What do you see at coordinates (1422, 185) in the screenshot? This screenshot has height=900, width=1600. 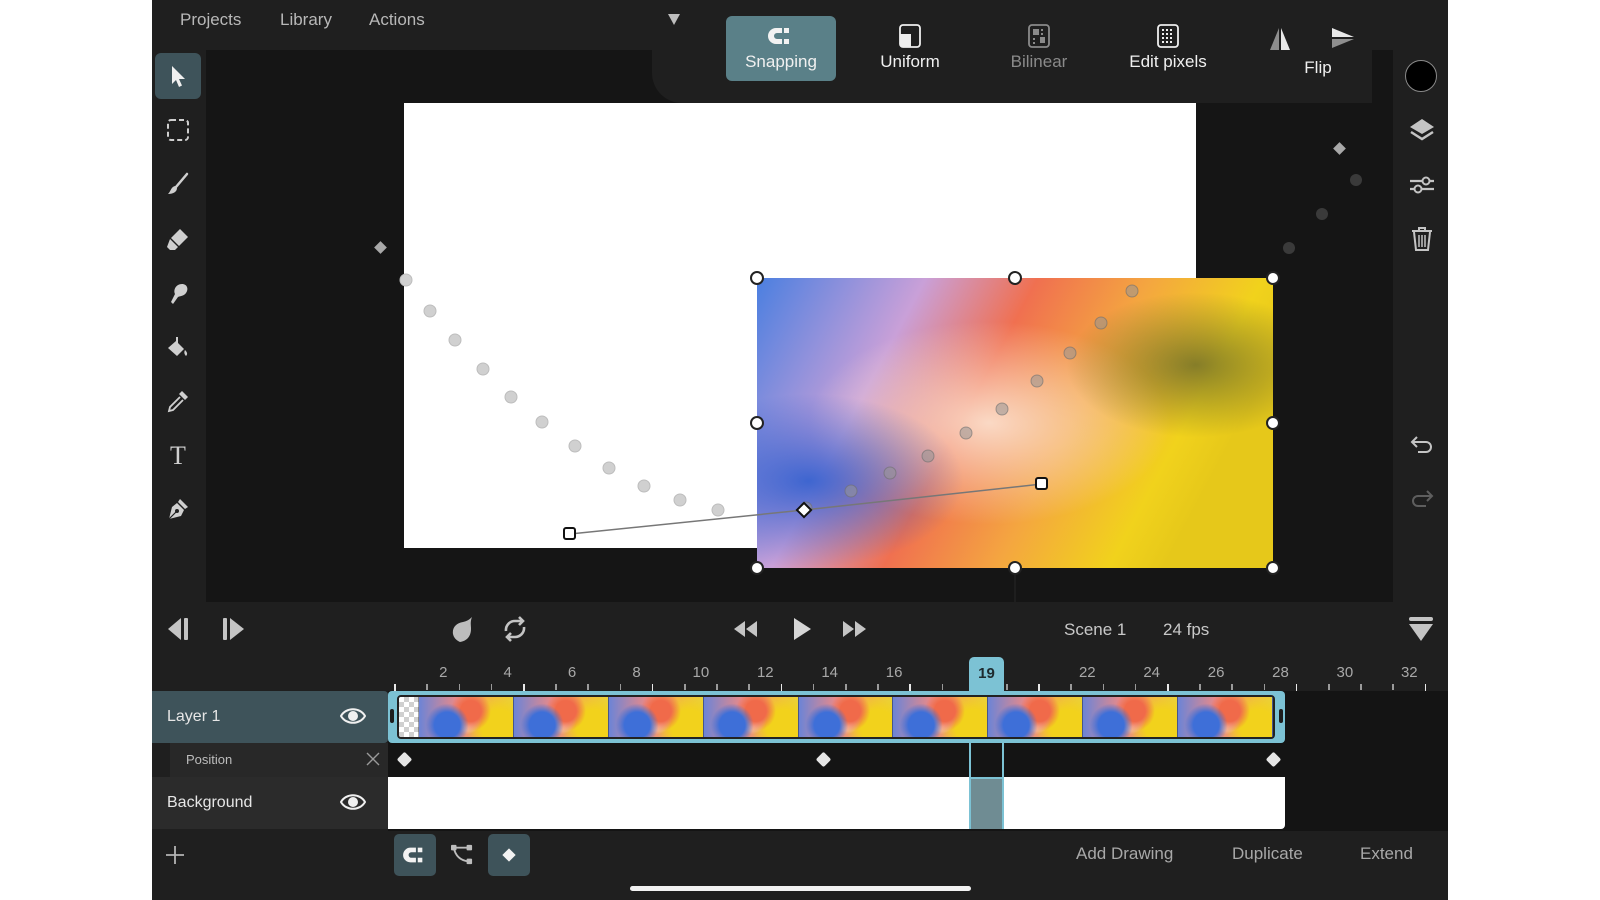 I see `adjustments-button` at bounding box center [1422, 185].